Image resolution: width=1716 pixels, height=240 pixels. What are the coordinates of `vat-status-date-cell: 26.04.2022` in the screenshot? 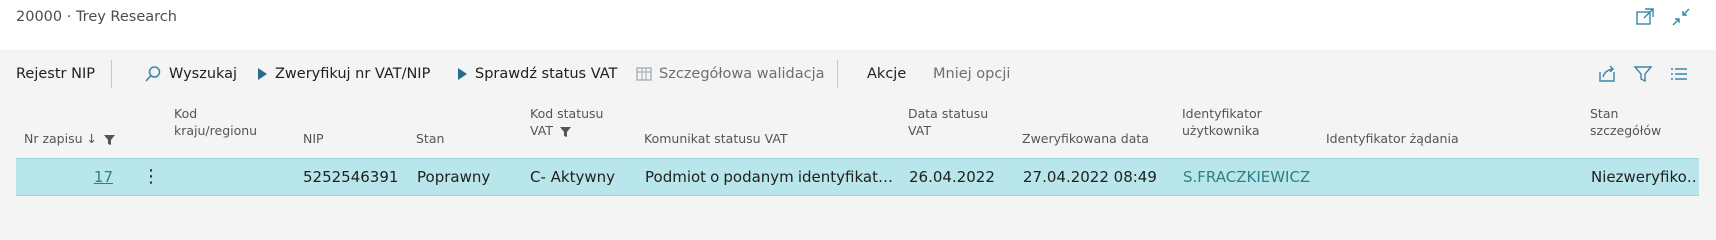 It's located at (952, 177).